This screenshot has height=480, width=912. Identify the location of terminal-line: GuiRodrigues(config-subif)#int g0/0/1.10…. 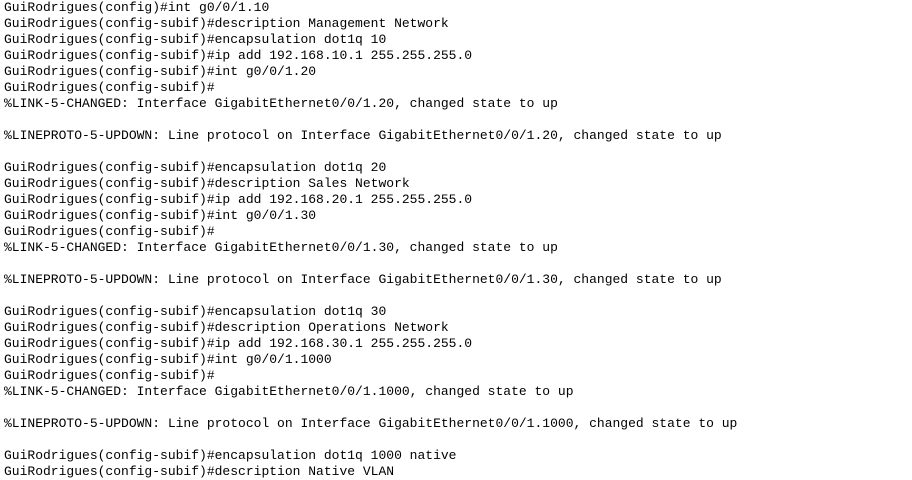
(168, 359).